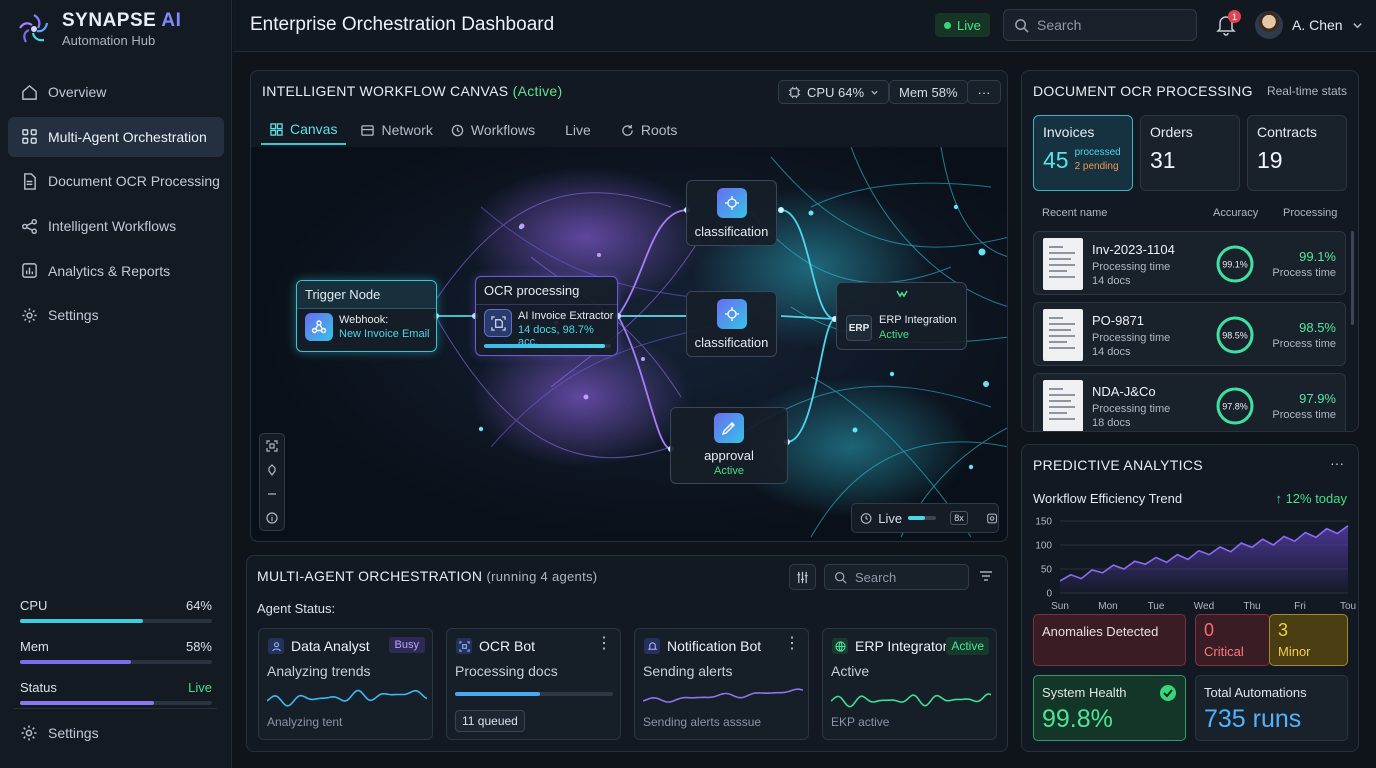 The width and height of the screenshot is (1376, 768). What do you see at coordinates (116, 136) in the screenshot?
I see `sidebar-item-multi-agent: Multi-Agent Orchestration` at bounding box center [116, 136].